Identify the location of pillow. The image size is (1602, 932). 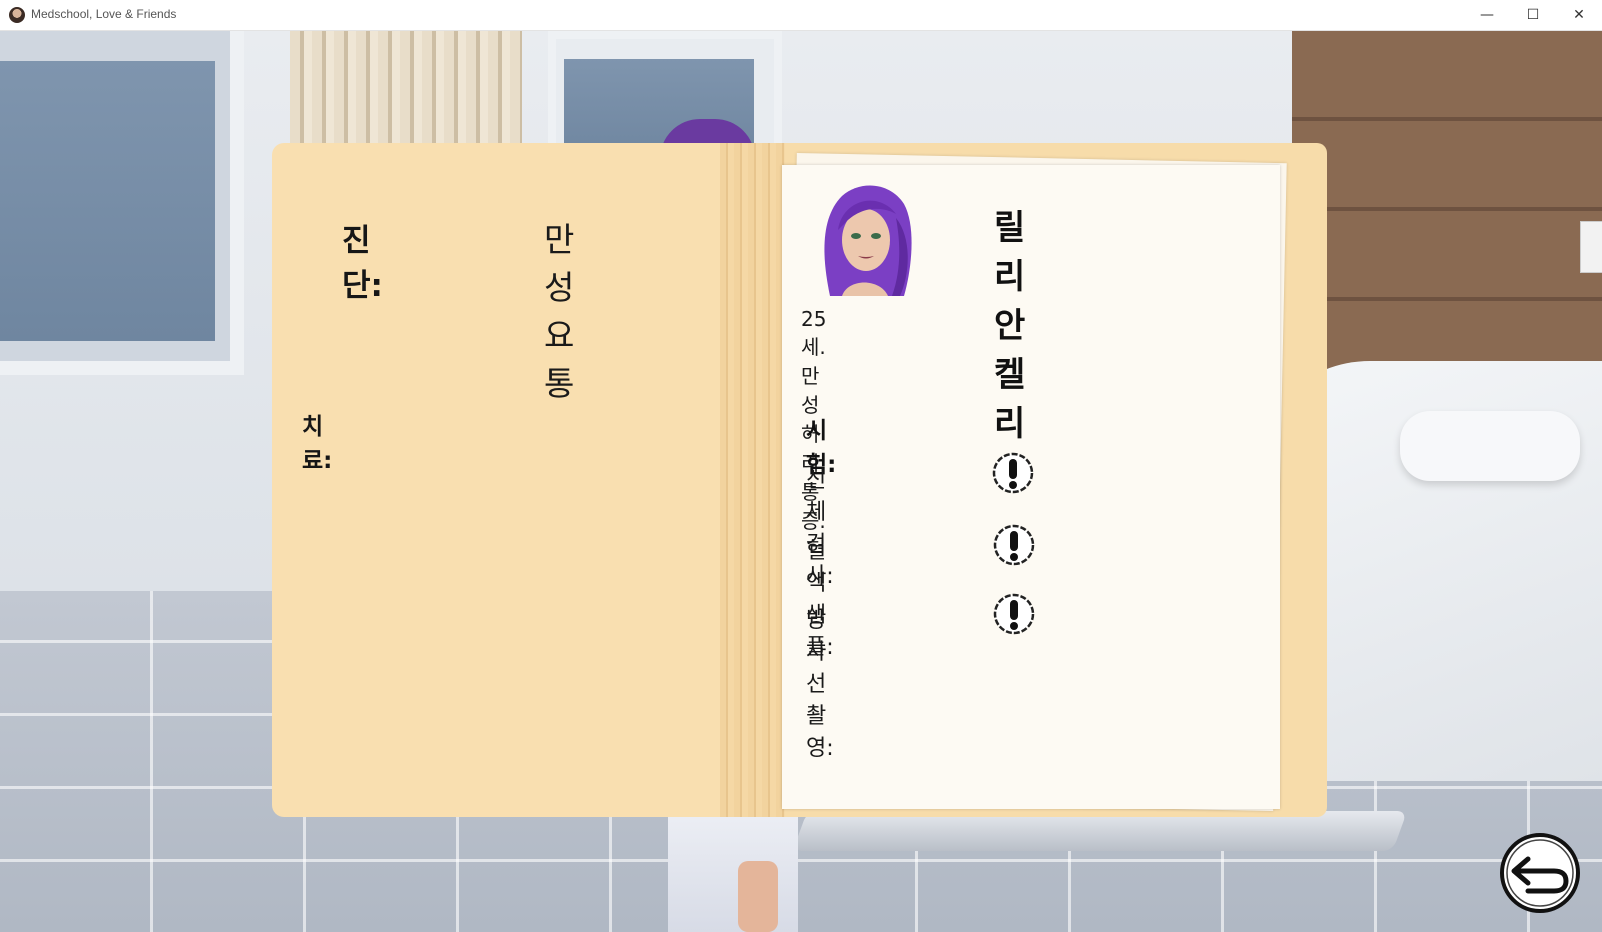
(1490, 446).